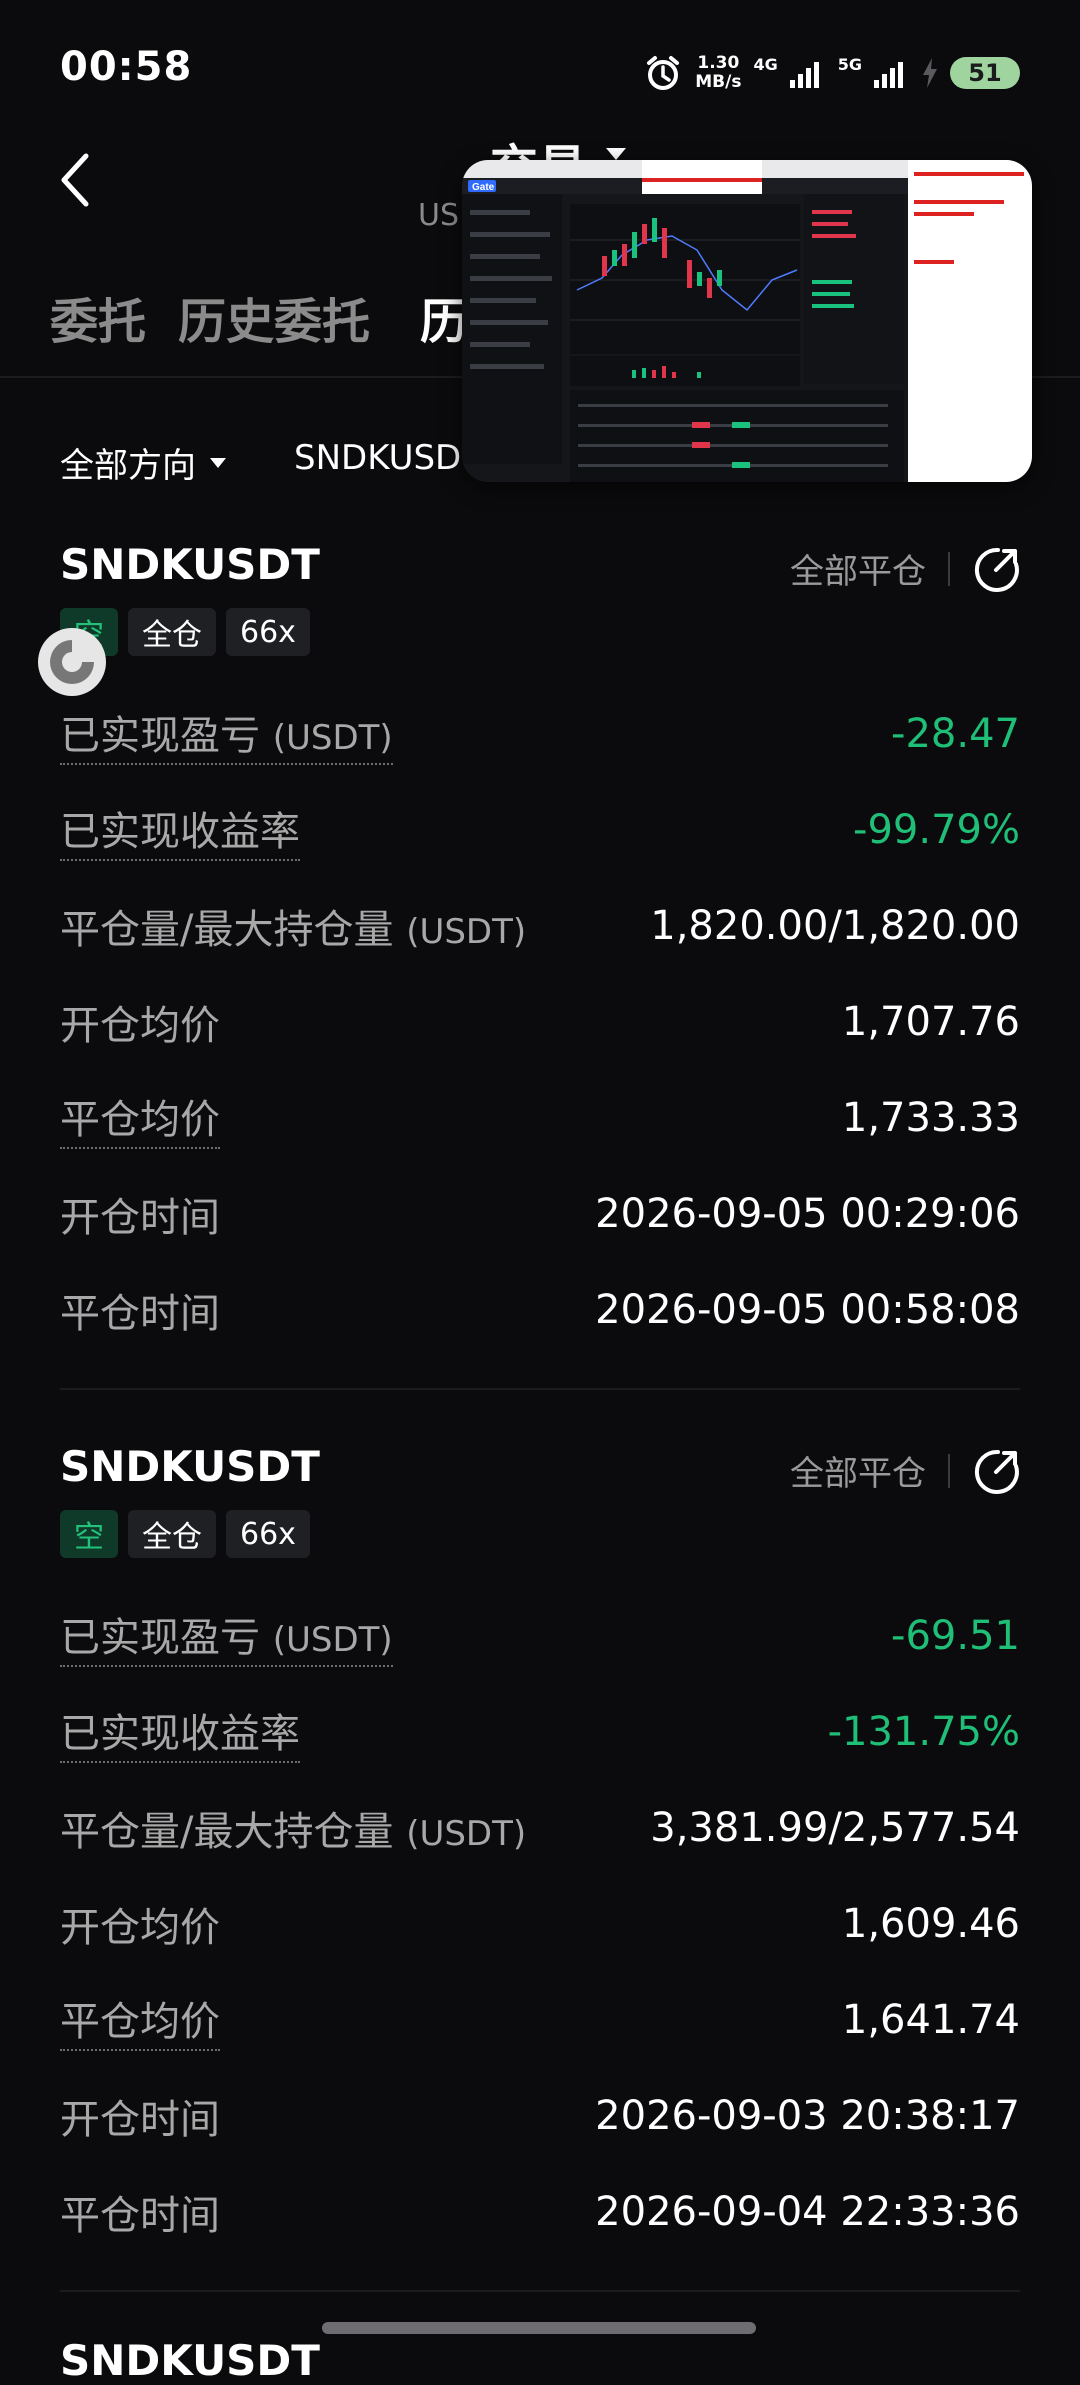  I want to click on row-open-time: 开仓时间 2026-09-03 20:38:17, so click(540, 2116).